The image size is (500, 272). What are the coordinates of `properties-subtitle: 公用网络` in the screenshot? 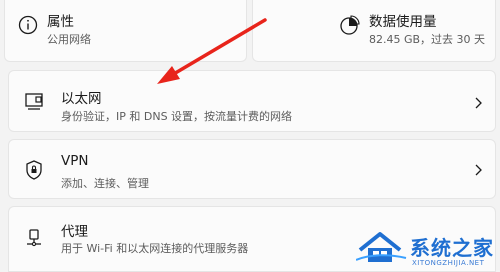 It's located at (69, 39).